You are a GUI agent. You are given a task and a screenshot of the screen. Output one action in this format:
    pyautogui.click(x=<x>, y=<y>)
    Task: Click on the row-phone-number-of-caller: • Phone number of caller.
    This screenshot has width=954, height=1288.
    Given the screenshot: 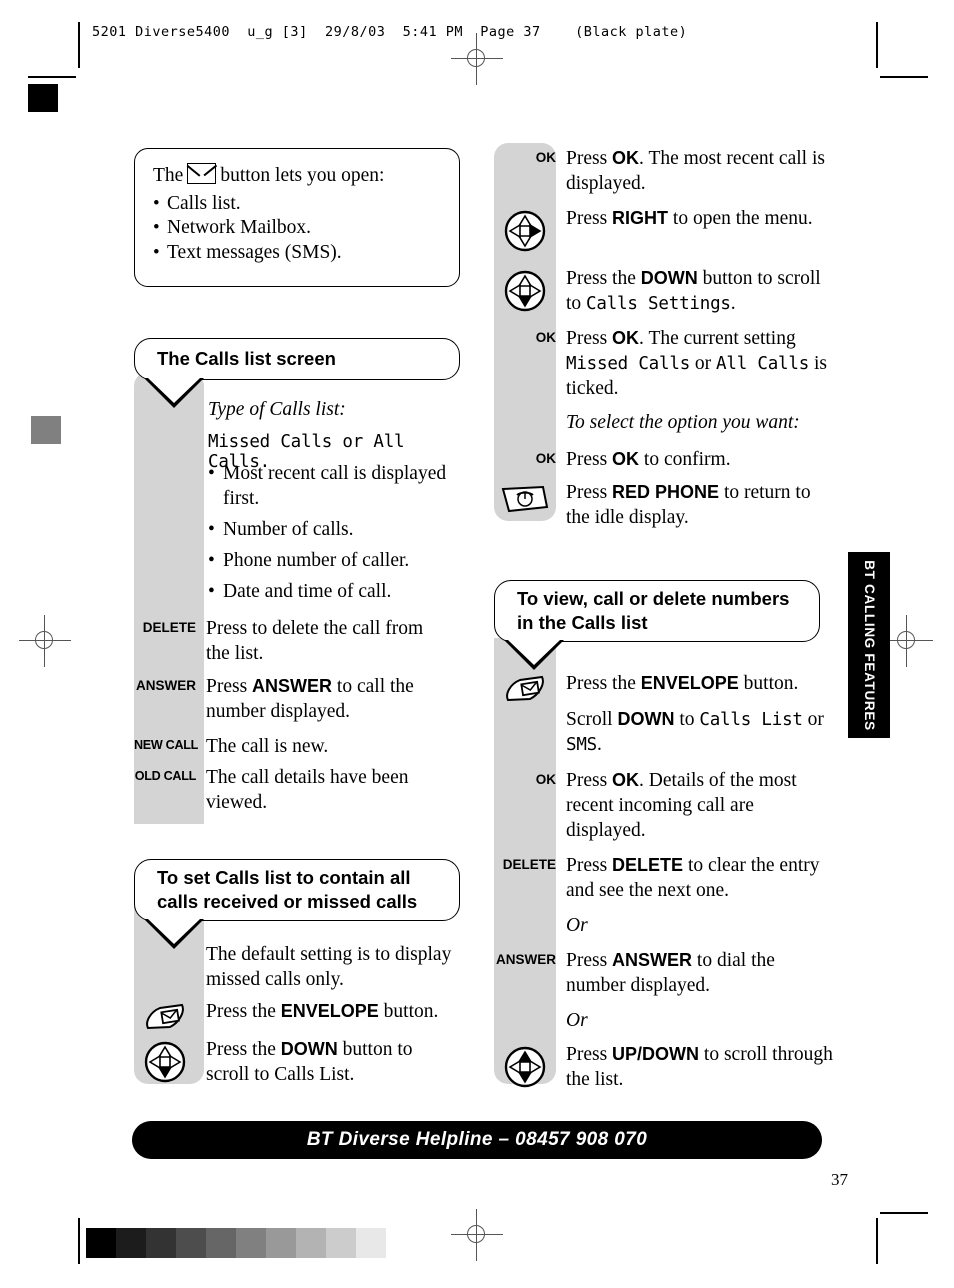 What is the action you would take?
    pyautogui.click(x=297, y=561)
    